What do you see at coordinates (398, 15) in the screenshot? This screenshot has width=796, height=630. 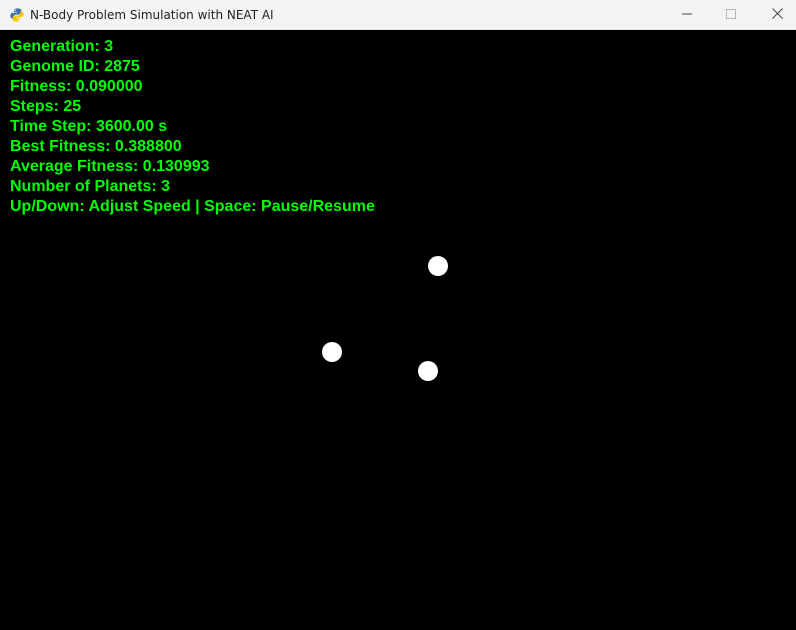 I see `title-bar: N-Body Problem Simulation with NEAT AI` at bounding box center [398, 15].